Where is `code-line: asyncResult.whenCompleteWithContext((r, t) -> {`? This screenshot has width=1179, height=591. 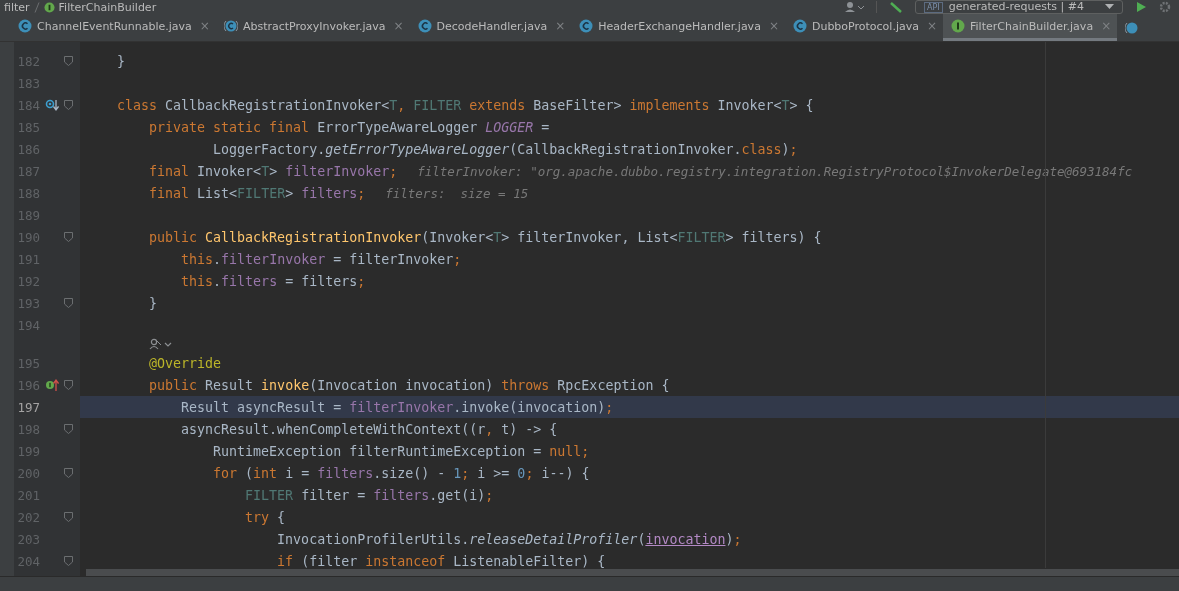 code-line: asyncResult.whenCompleteWithContext((r, t) -> { is located at coordinates (369, 429).